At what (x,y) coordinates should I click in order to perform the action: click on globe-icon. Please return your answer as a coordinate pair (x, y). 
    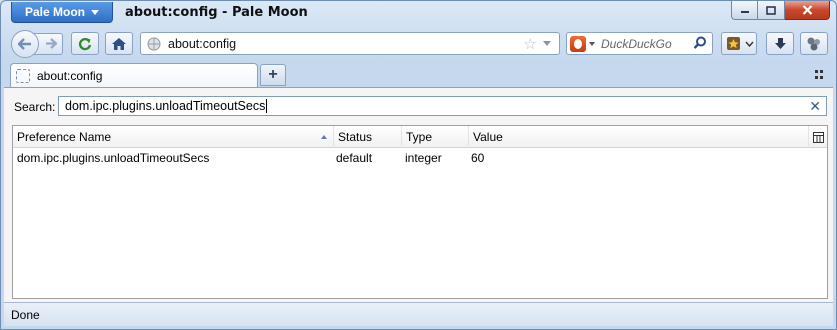
    Looking at the image, I should click on (154, 43).